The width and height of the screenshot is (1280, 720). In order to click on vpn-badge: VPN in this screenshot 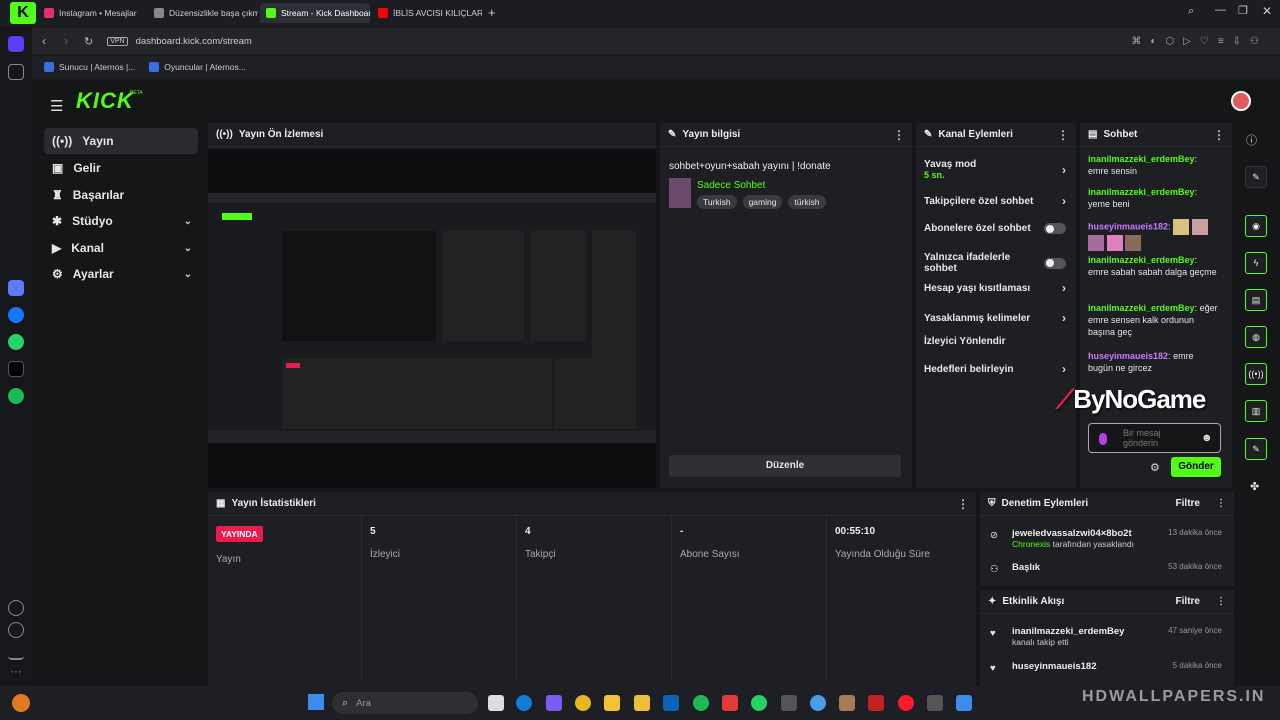, I will do `click(117, 41)`.